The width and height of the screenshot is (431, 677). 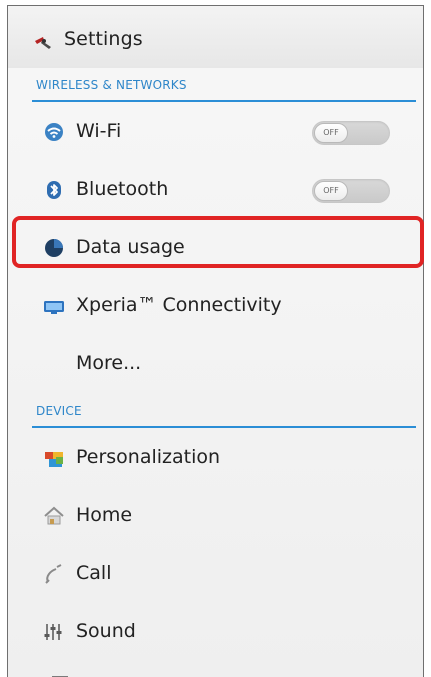 I want to click on wifi-icon, so click(x=54, y=132).